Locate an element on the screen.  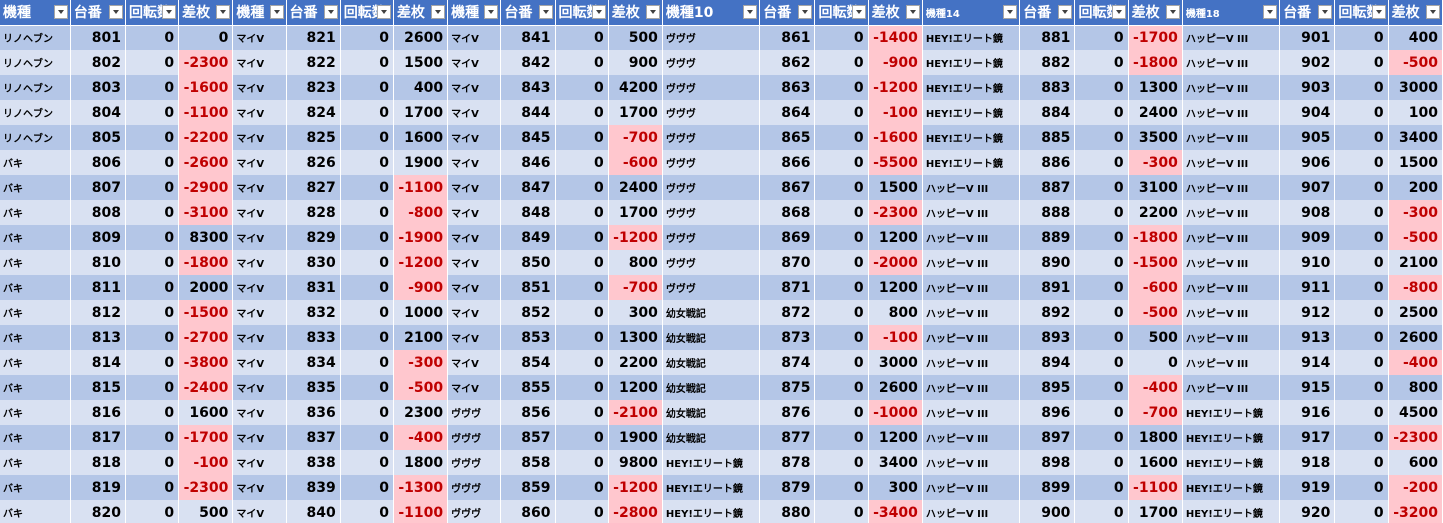
cell-unit-number: 837 is located at coordinates (313, 437).